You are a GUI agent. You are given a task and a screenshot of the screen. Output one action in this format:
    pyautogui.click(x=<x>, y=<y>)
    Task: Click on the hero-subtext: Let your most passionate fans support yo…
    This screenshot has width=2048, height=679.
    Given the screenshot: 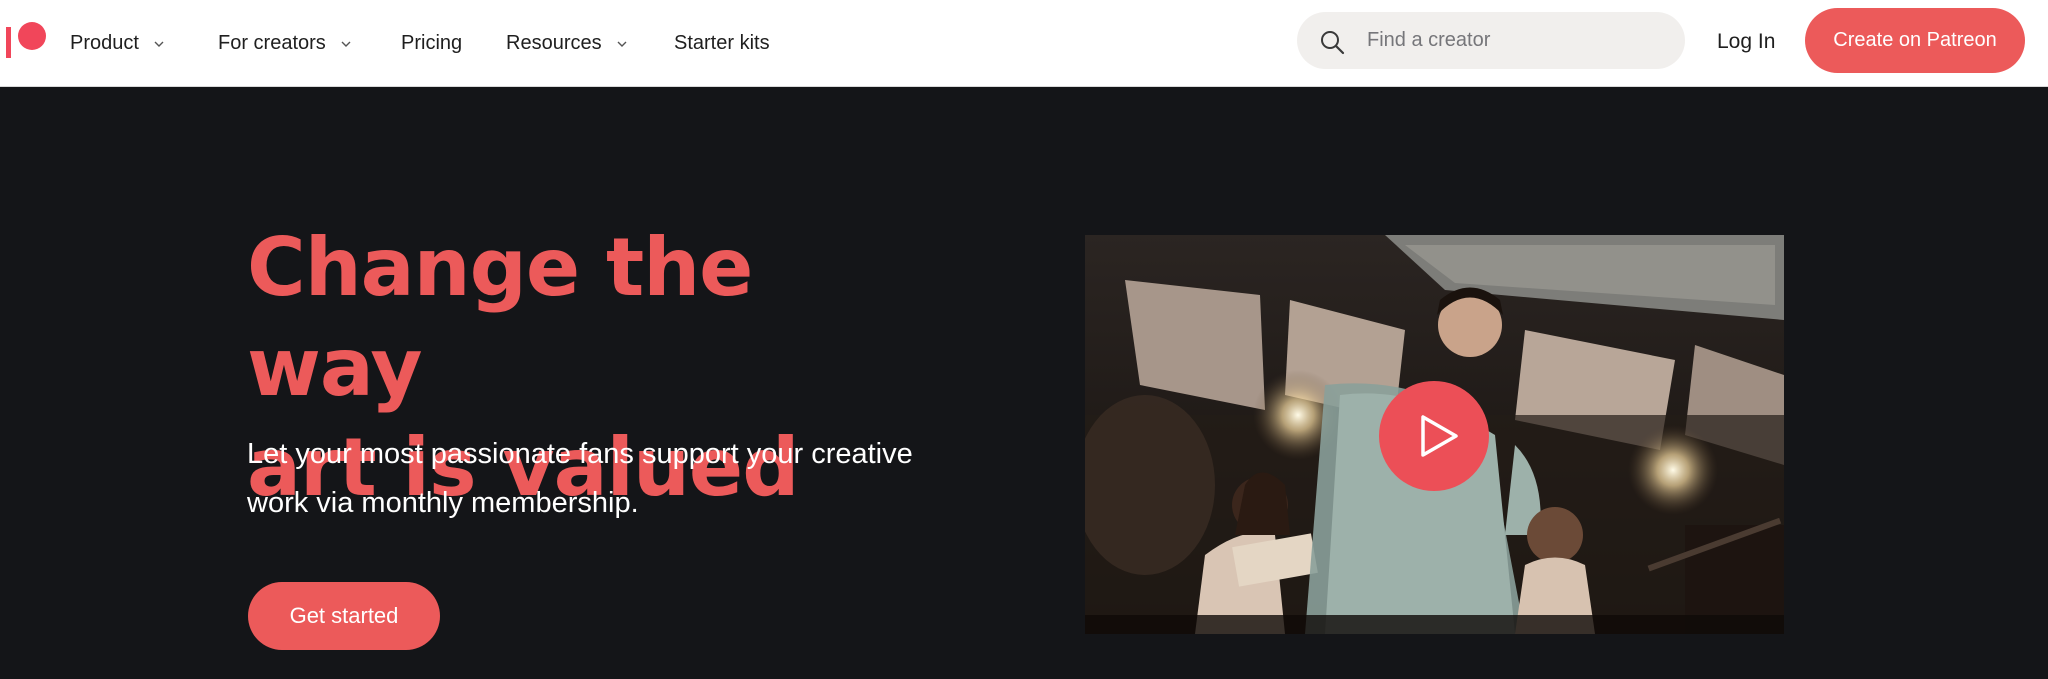 What is the action you would take?
    pyautogui.click(x=607, y=479)
    